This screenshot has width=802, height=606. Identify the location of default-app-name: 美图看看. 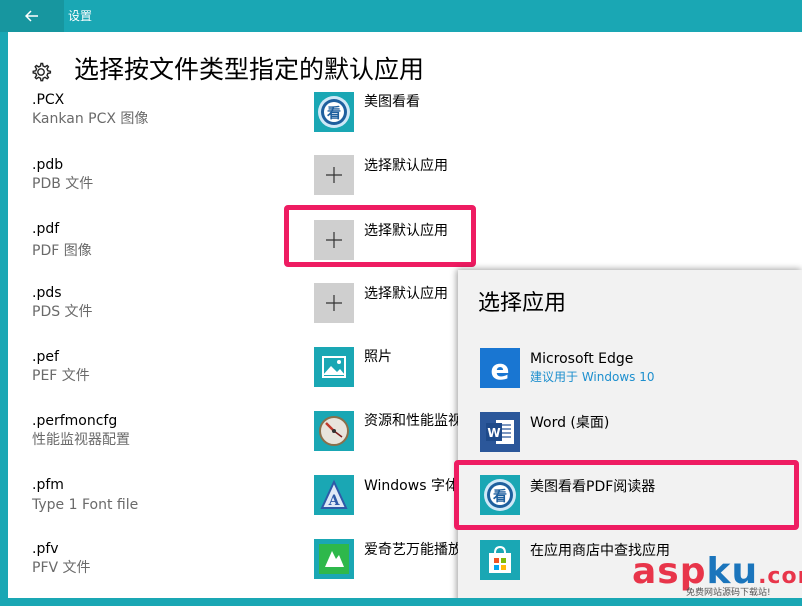
(392, 102).